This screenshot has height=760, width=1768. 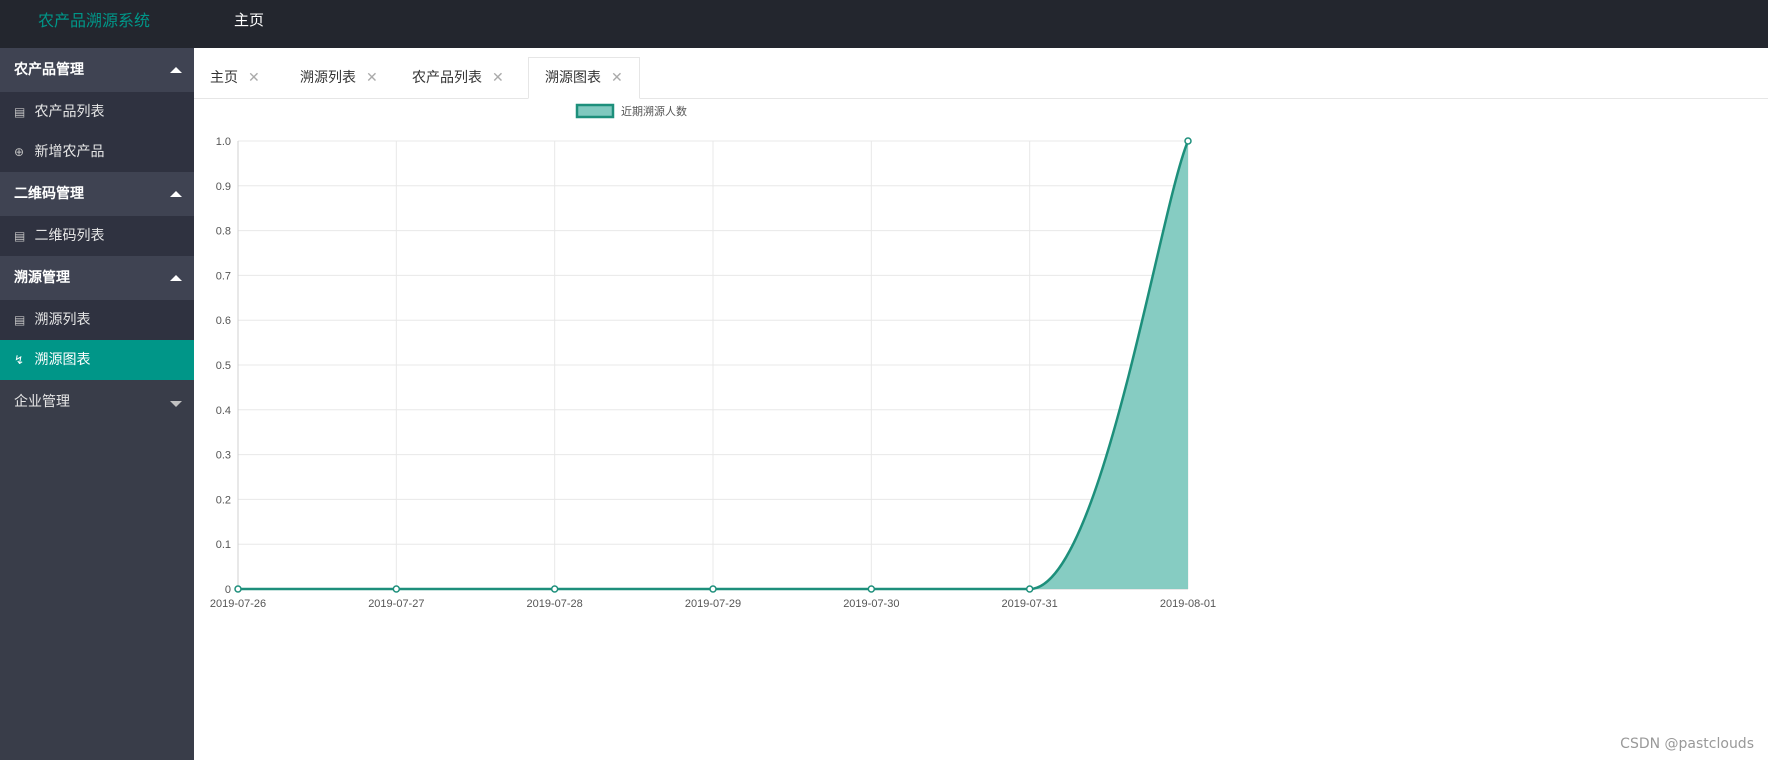 What do you see at coordinates (595, 111) in the screenshot?
I see `legend-swatch` at bounding box center [595, 111].